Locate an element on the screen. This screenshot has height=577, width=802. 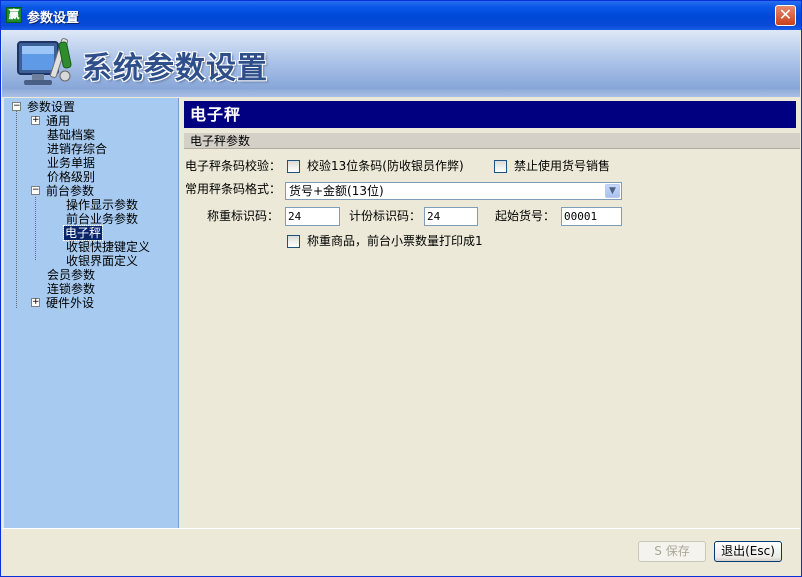
barcode-check-label: 电子秤条码校验： is located at coordinates (233, 166).